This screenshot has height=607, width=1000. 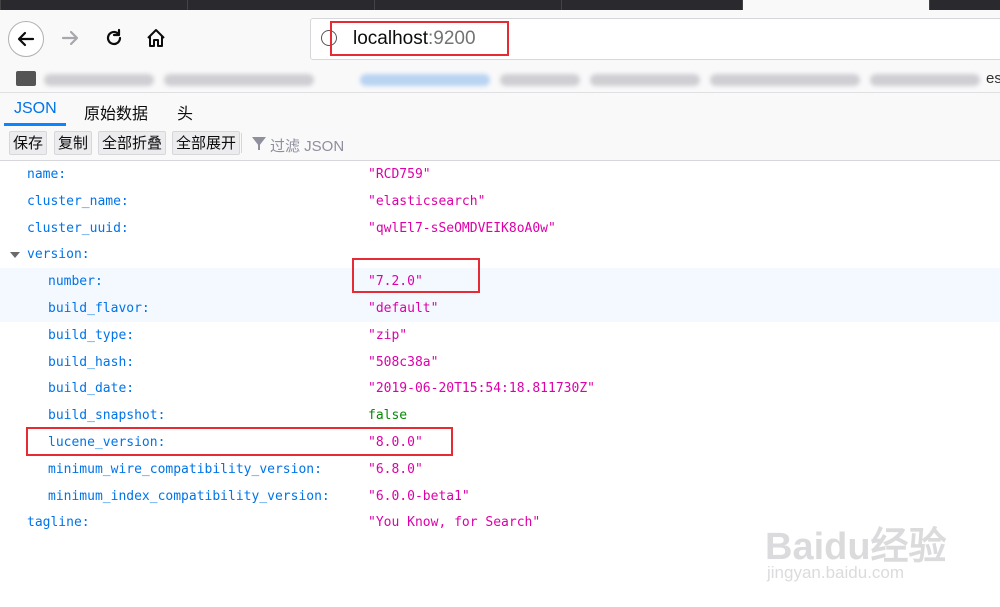 I want to click on json-row-cluster-name: cluster_name: "elasticsearch", so click(x=500, y=201).